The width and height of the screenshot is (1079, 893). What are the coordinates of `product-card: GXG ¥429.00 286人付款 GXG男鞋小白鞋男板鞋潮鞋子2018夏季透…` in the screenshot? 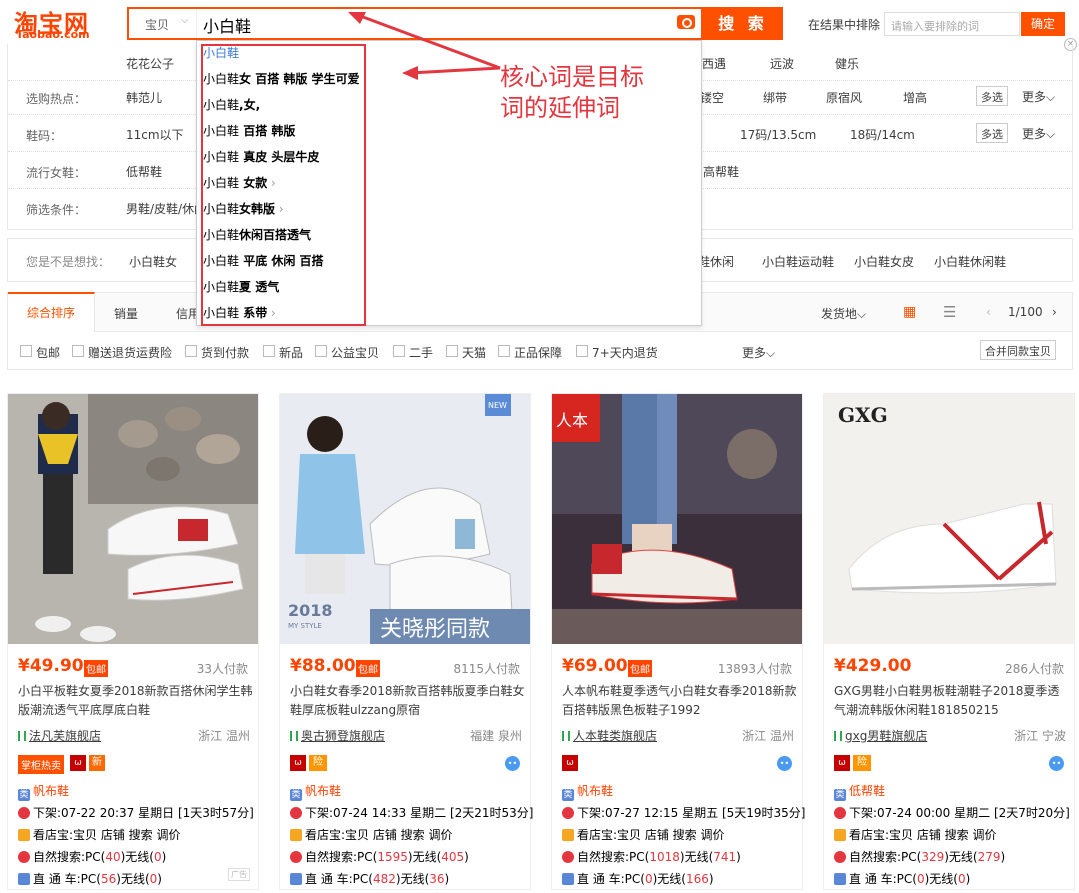 It's located at (949, 641).